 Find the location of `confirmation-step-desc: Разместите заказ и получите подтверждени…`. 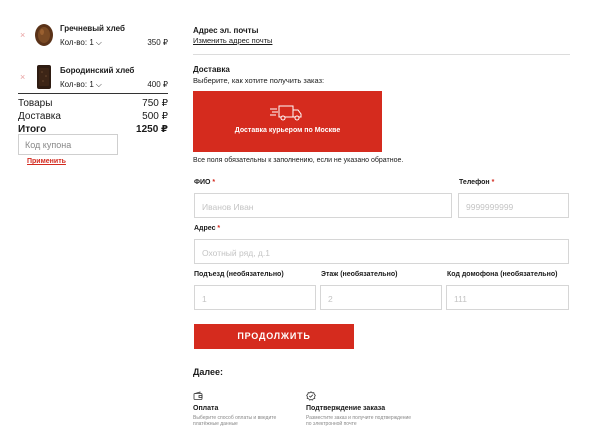

confirmation-step-desc: Разместите заказ и получите подтверждени… is located at coordinates (359, 421).